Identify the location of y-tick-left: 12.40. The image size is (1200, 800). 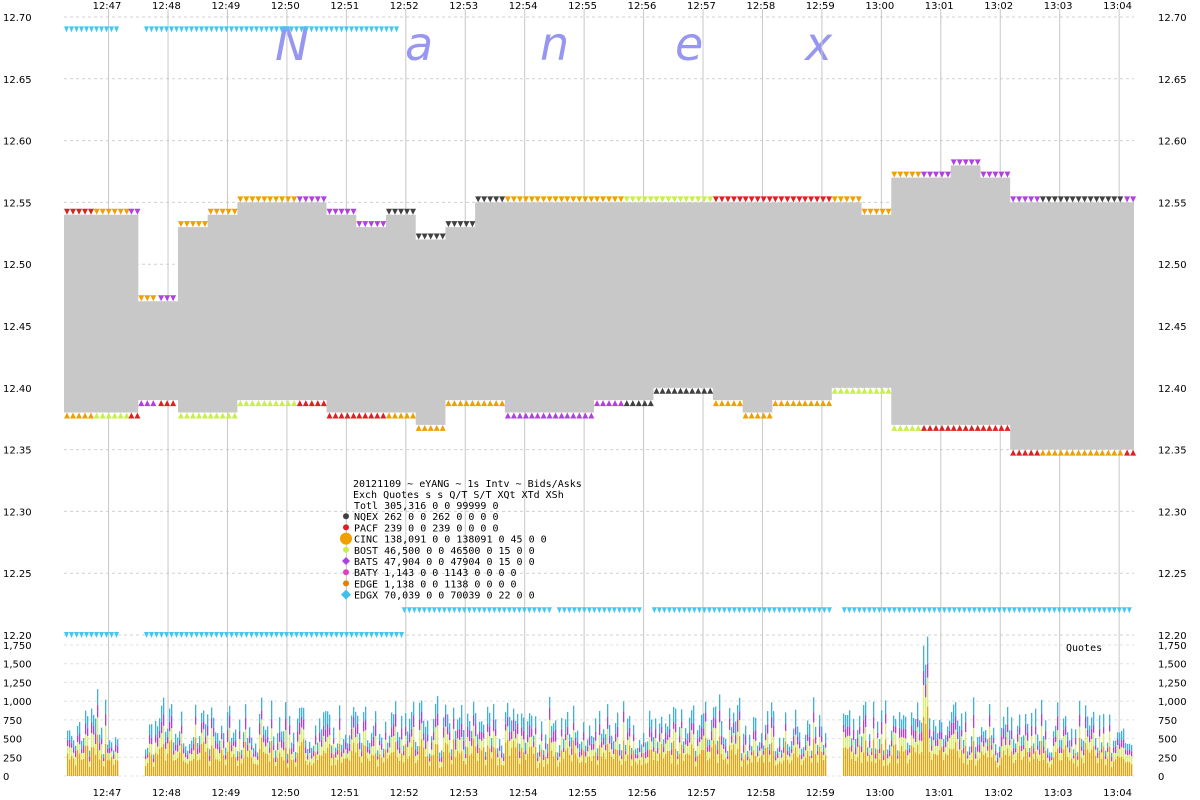
(17, 389).